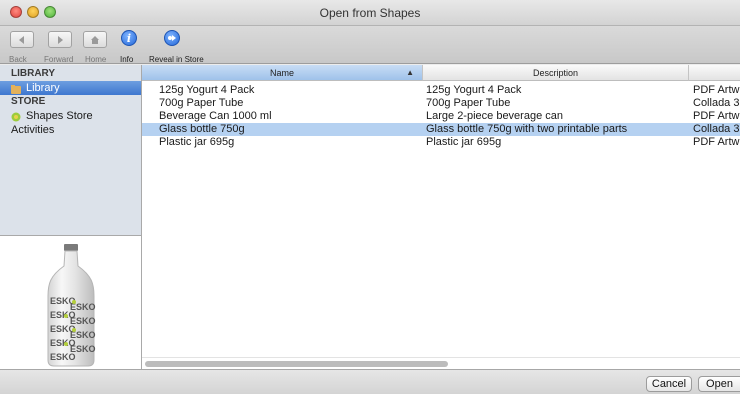 The height and width of the screenshot is (394, 740). What do you see at coordinates (33, 73) in the screenshot?
I see `sidebar-header-library: LIBRARY` at bounding box center [33, 73].